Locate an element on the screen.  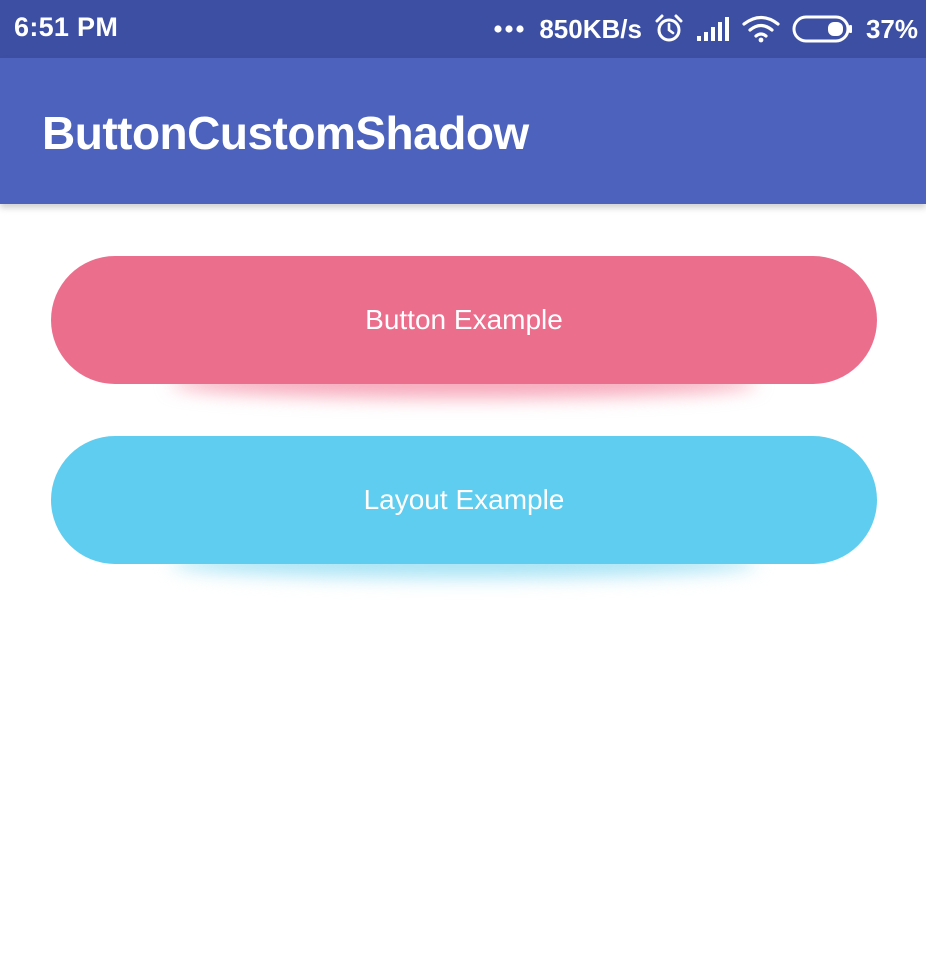
more-dots-icon is located at coordinates (510, 29).